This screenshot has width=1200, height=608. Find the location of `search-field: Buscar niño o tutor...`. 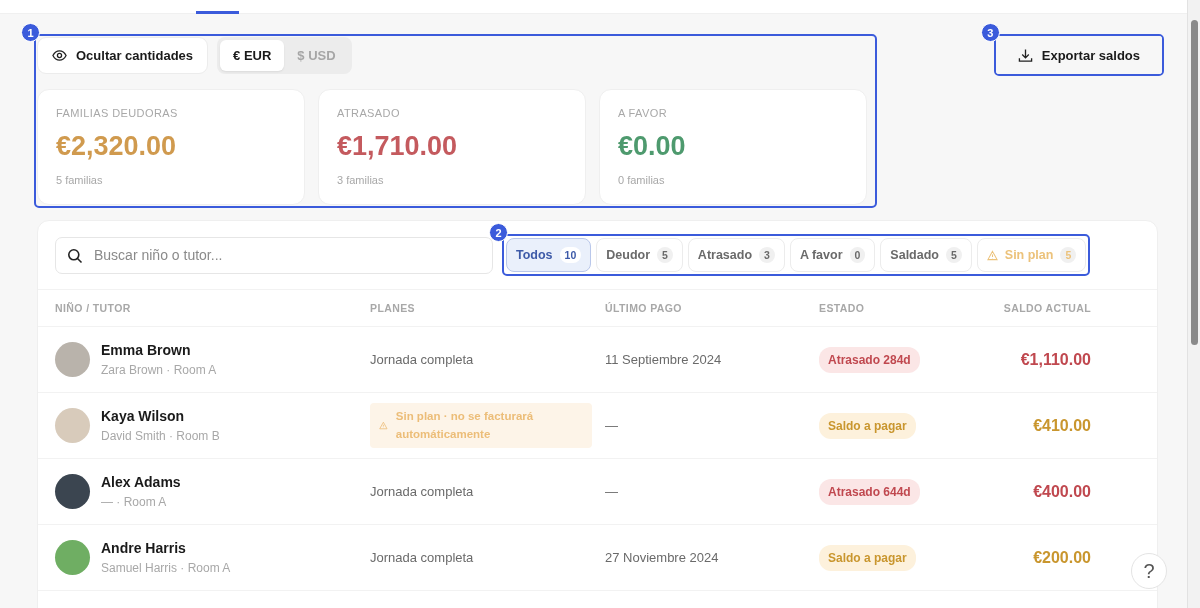

search-field: Buscar niño o tutor... is located at coordinates (274, 255).